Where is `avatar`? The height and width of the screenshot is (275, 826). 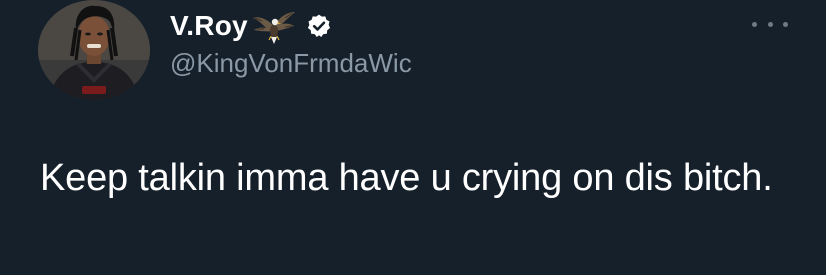 avatar is located at coordinates (94, 50).